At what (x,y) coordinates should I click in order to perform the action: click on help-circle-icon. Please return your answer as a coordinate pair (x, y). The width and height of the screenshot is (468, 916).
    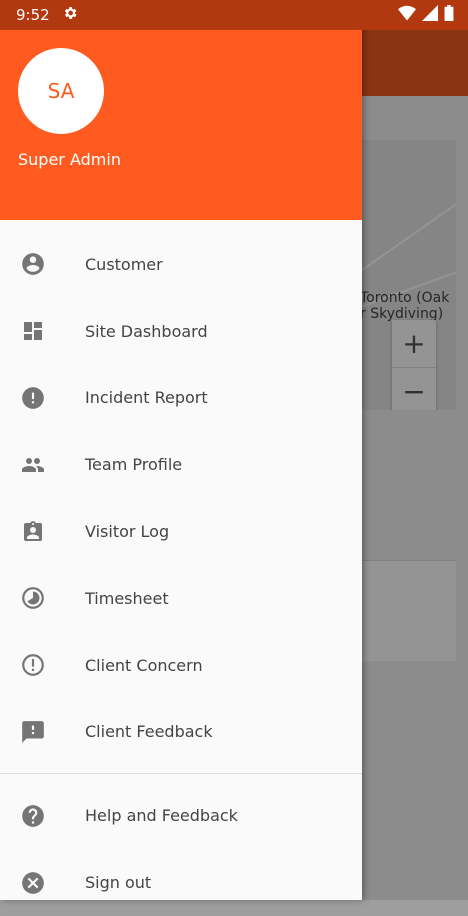
    Looking at the image, I should click on (33, 816).